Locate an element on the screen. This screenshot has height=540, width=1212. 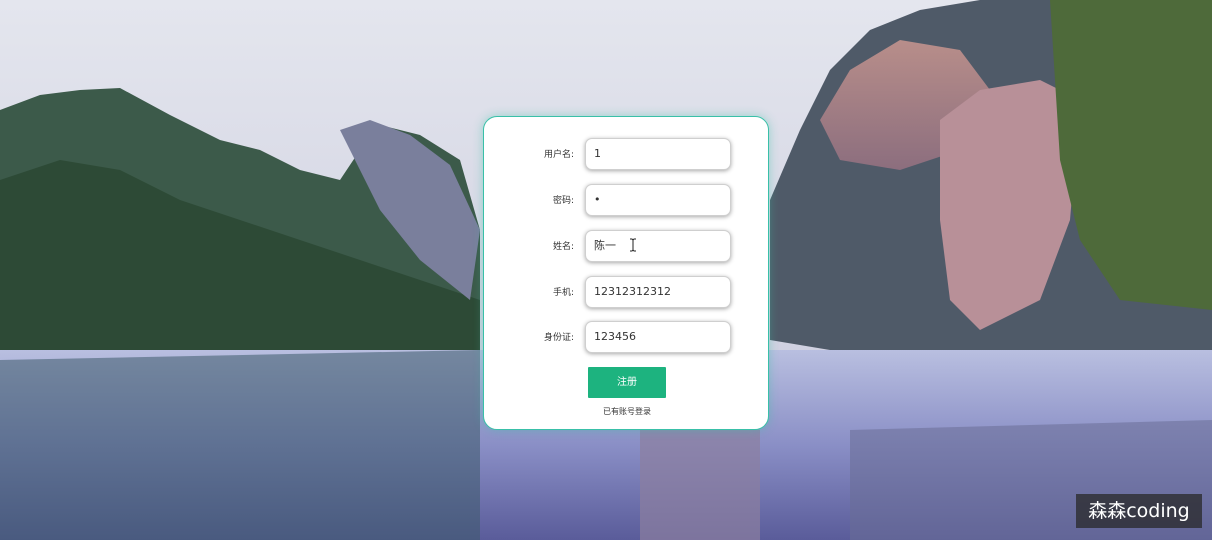
username-label: 用户名: is located at coordinates (558, 155).